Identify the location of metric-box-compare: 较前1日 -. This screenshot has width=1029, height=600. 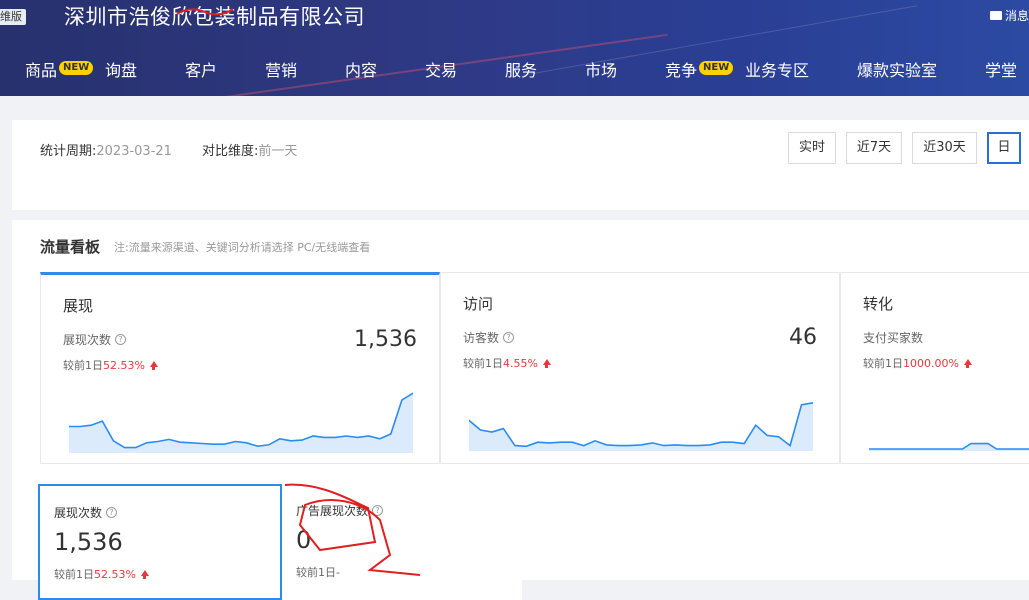
(318, 572).